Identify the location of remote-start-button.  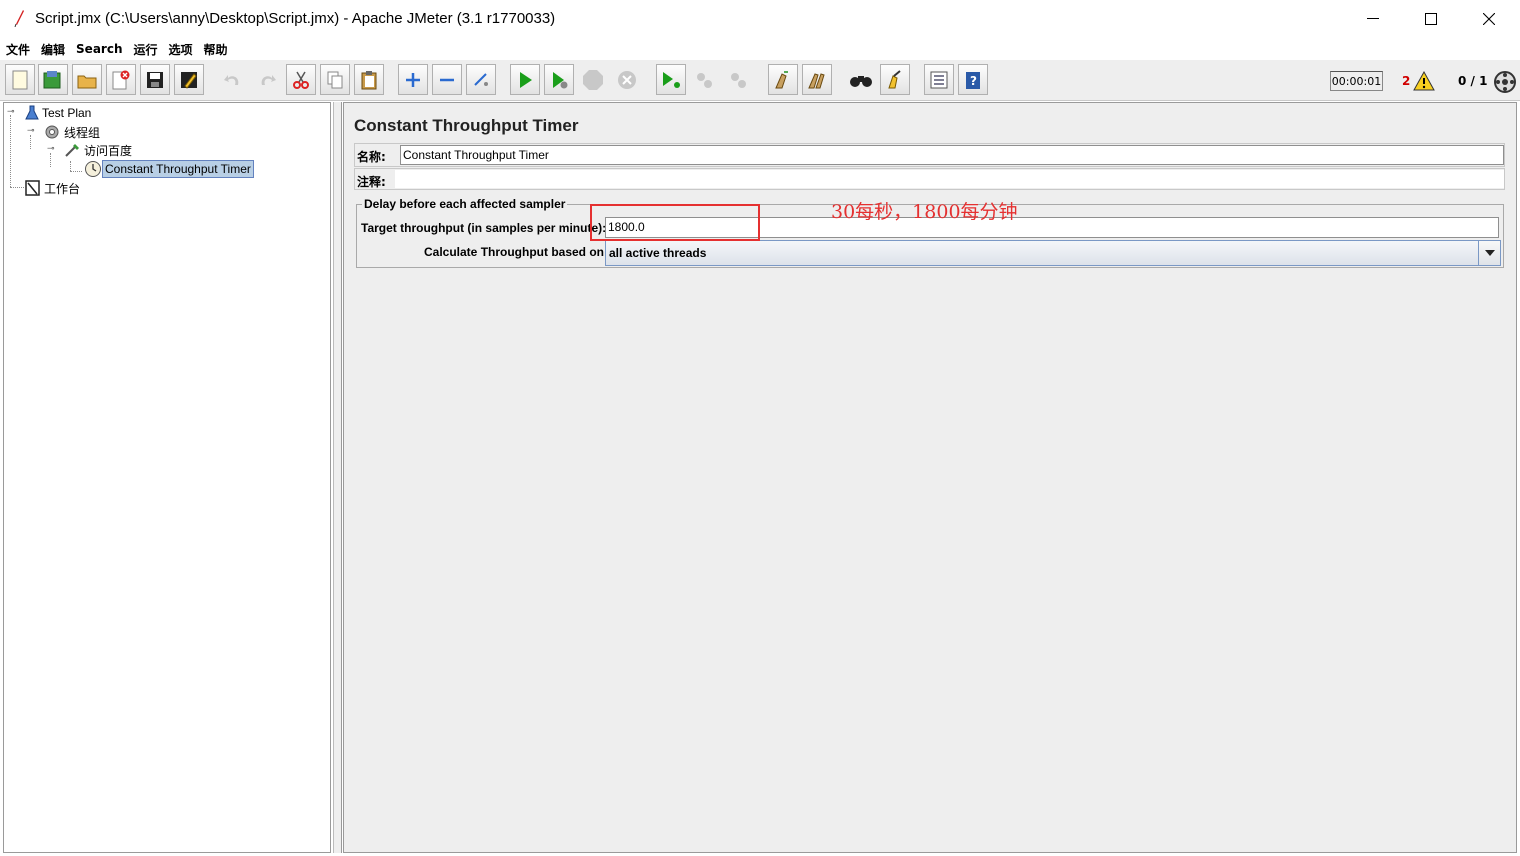
(671, 79).